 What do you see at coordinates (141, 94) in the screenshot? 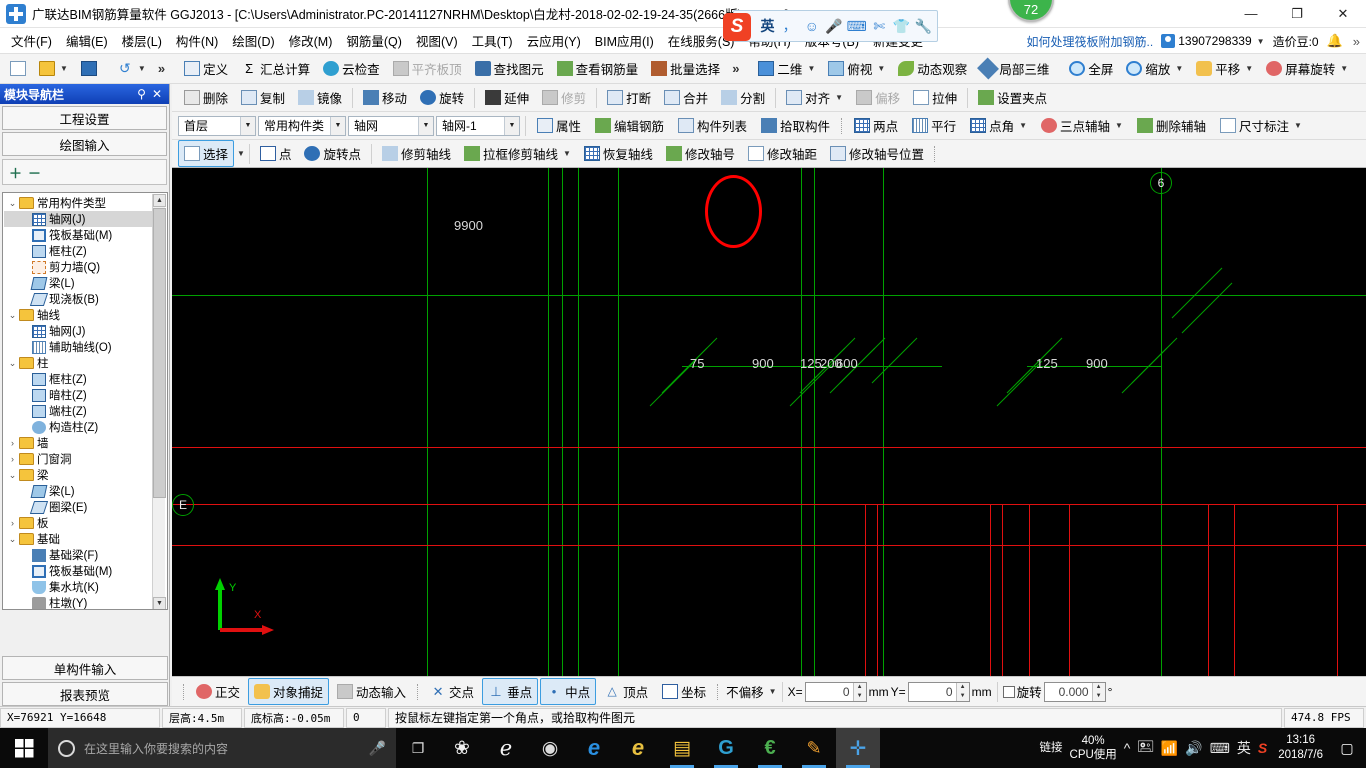
I see `pin-icon: ⚲` at bounding box center [141, 94].